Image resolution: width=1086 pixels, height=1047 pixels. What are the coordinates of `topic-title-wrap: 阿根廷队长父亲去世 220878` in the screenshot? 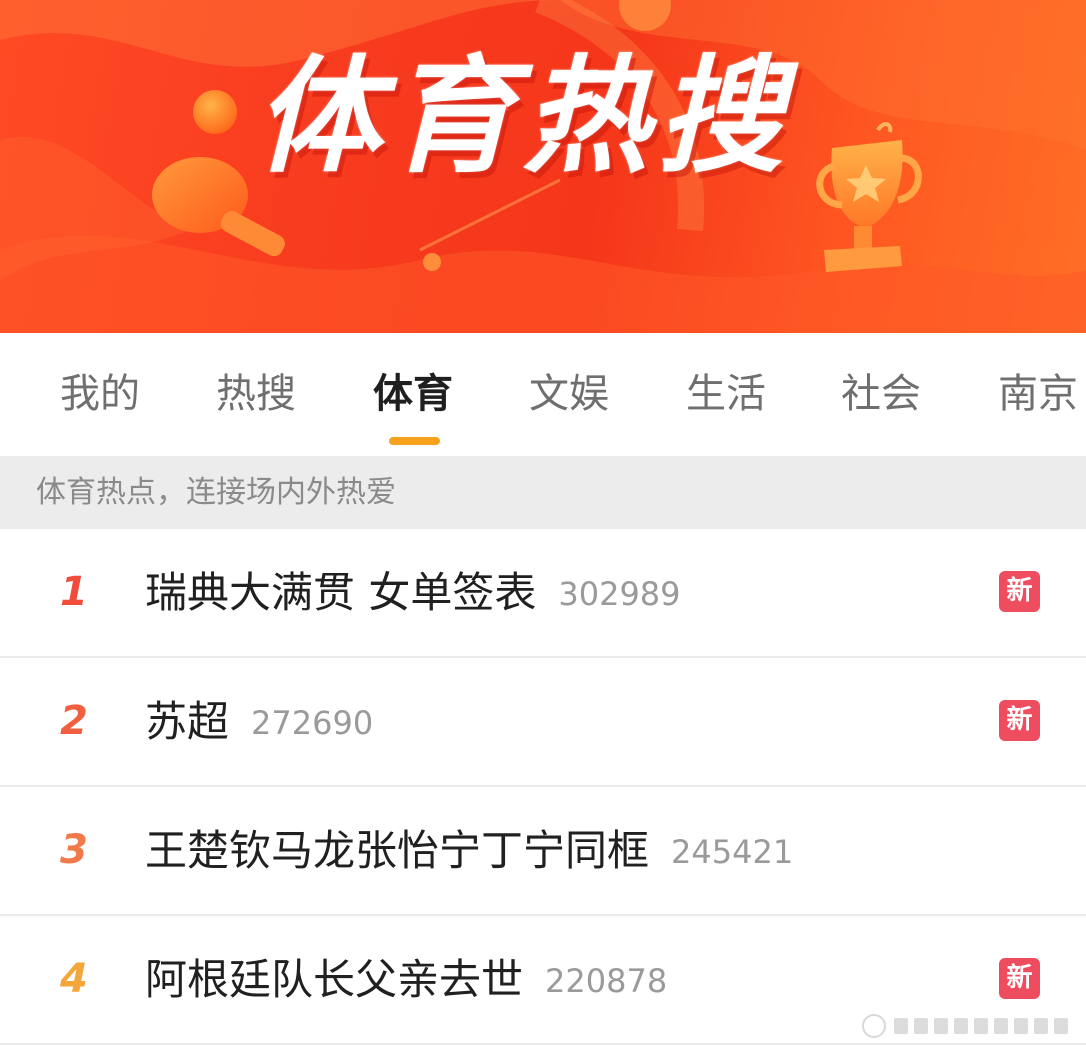 It's located at (406, 979).